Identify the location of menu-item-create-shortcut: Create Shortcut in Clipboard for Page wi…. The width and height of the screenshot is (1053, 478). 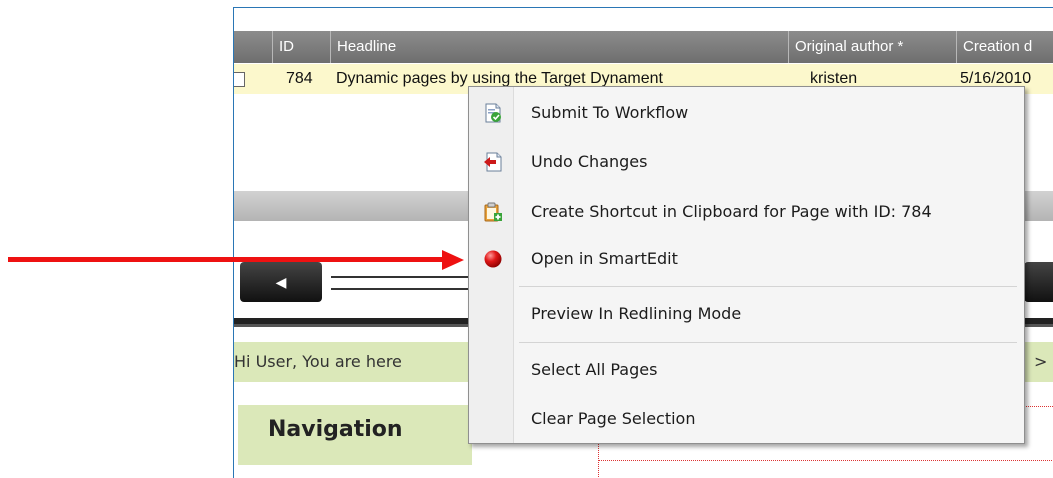
(746, 212).